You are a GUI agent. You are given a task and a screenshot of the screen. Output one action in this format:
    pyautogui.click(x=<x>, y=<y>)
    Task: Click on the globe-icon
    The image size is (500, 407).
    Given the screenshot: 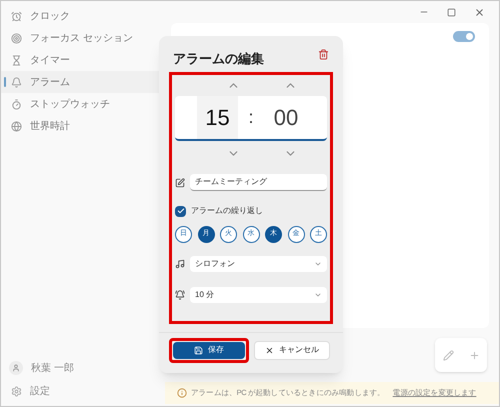 What is the action you would take?
    pyautogui.click(x=16, y=126)
    